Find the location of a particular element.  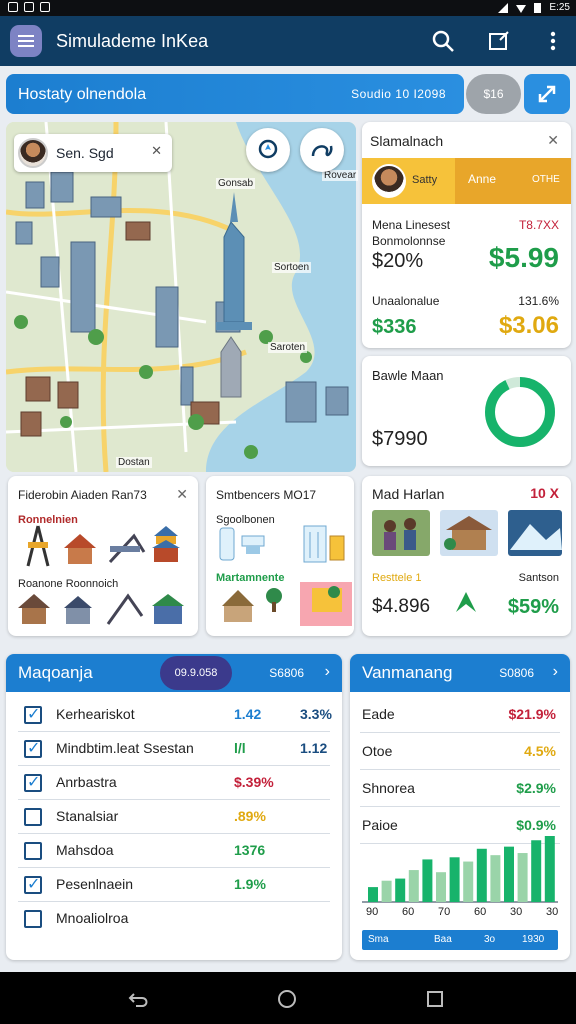

bridge-icon is located at coordinates (127, 548).